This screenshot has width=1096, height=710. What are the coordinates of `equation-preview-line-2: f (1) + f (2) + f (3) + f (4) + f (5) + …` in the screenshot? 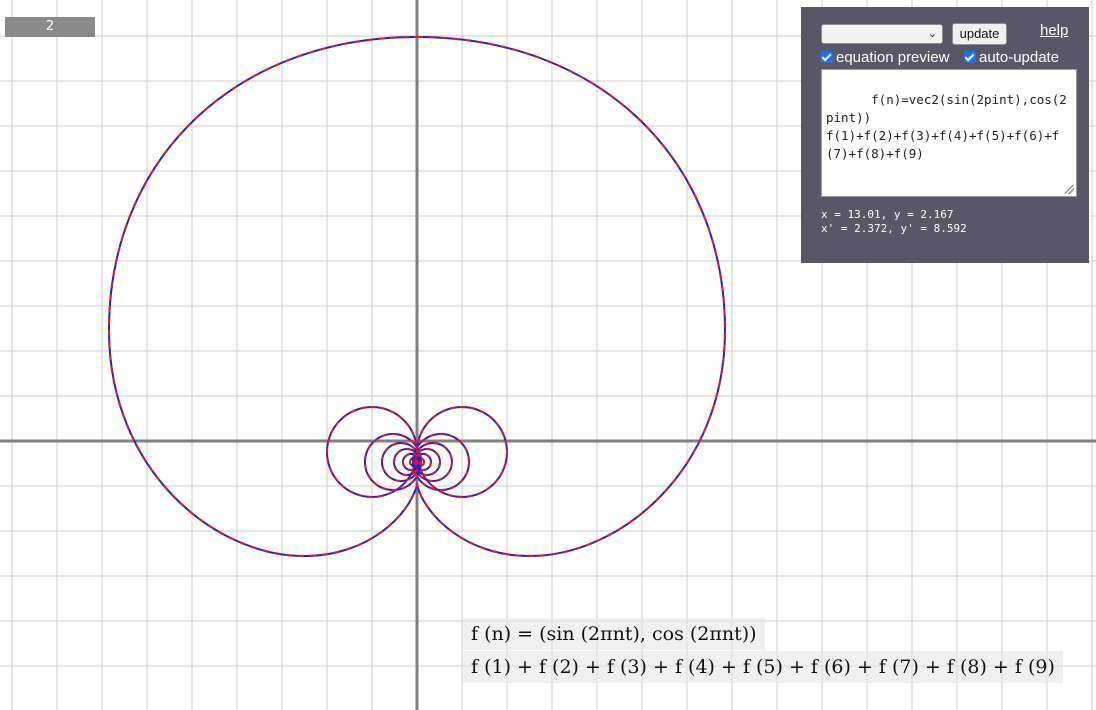 It's located at (763, 667).